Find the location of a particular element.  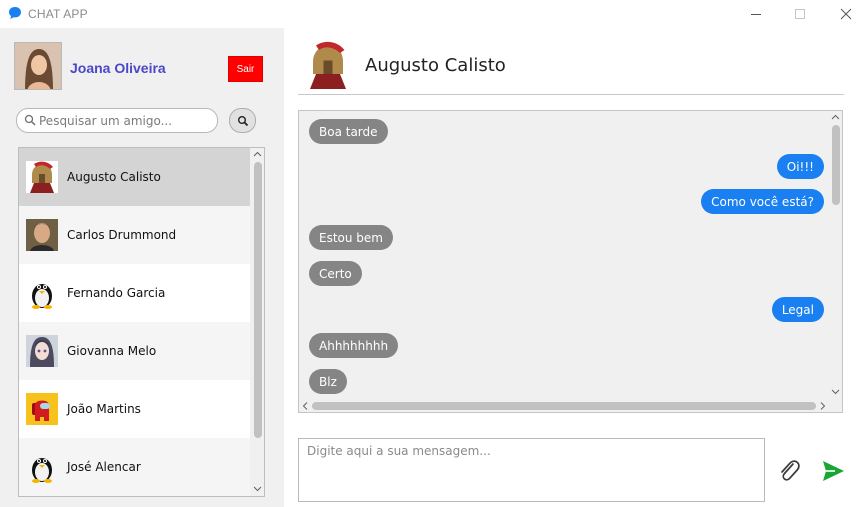

friend-name: Fernando Garcia is located at coordinates (116, 293).